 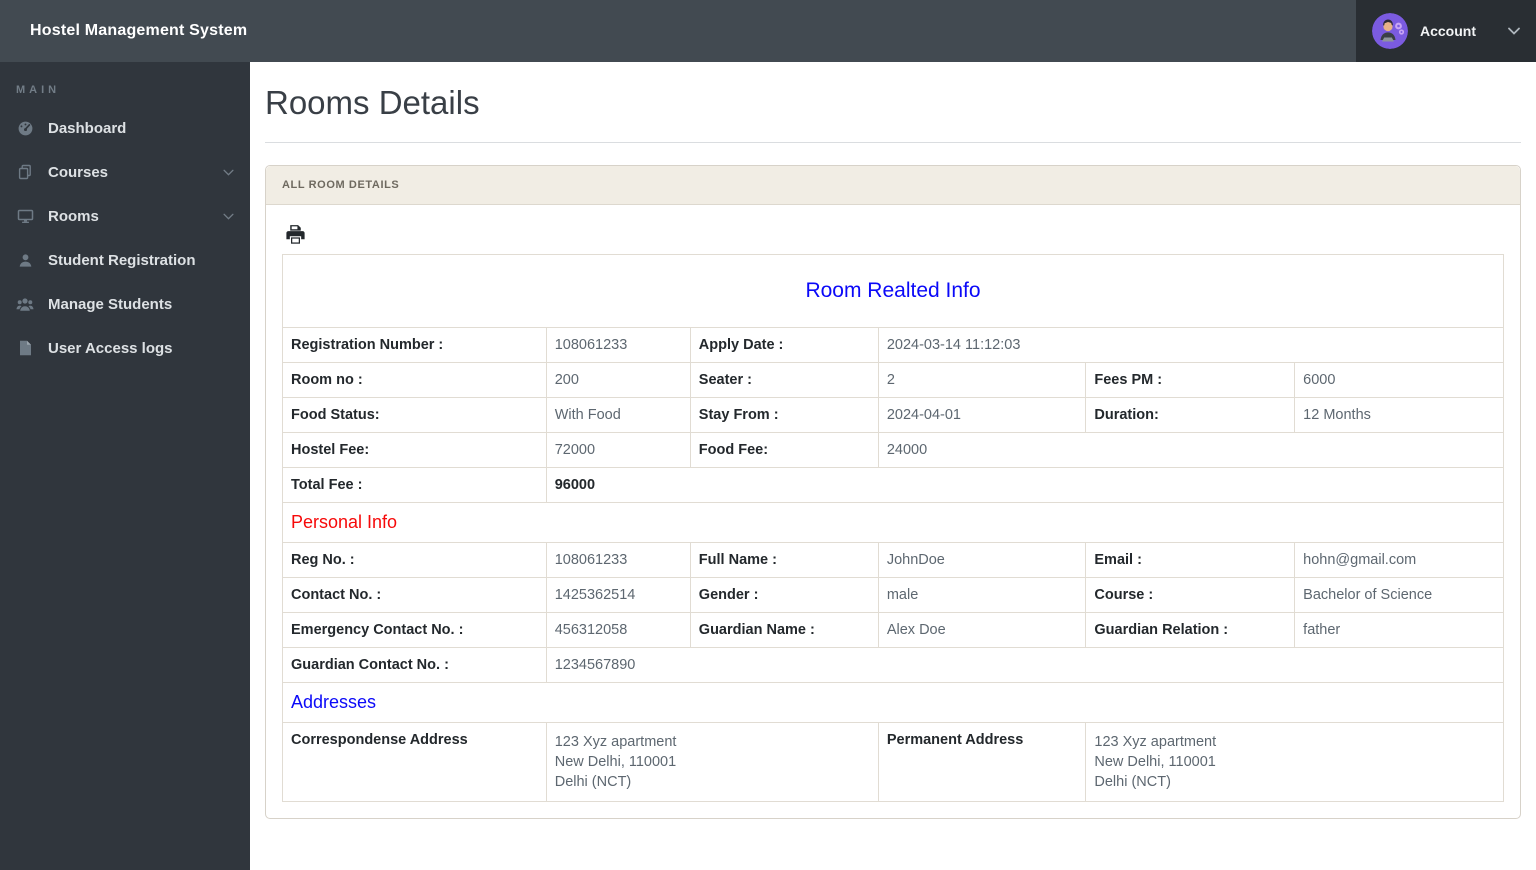 I want to click on table-value-cell: Alex Doe, so click(x=982, y=630).